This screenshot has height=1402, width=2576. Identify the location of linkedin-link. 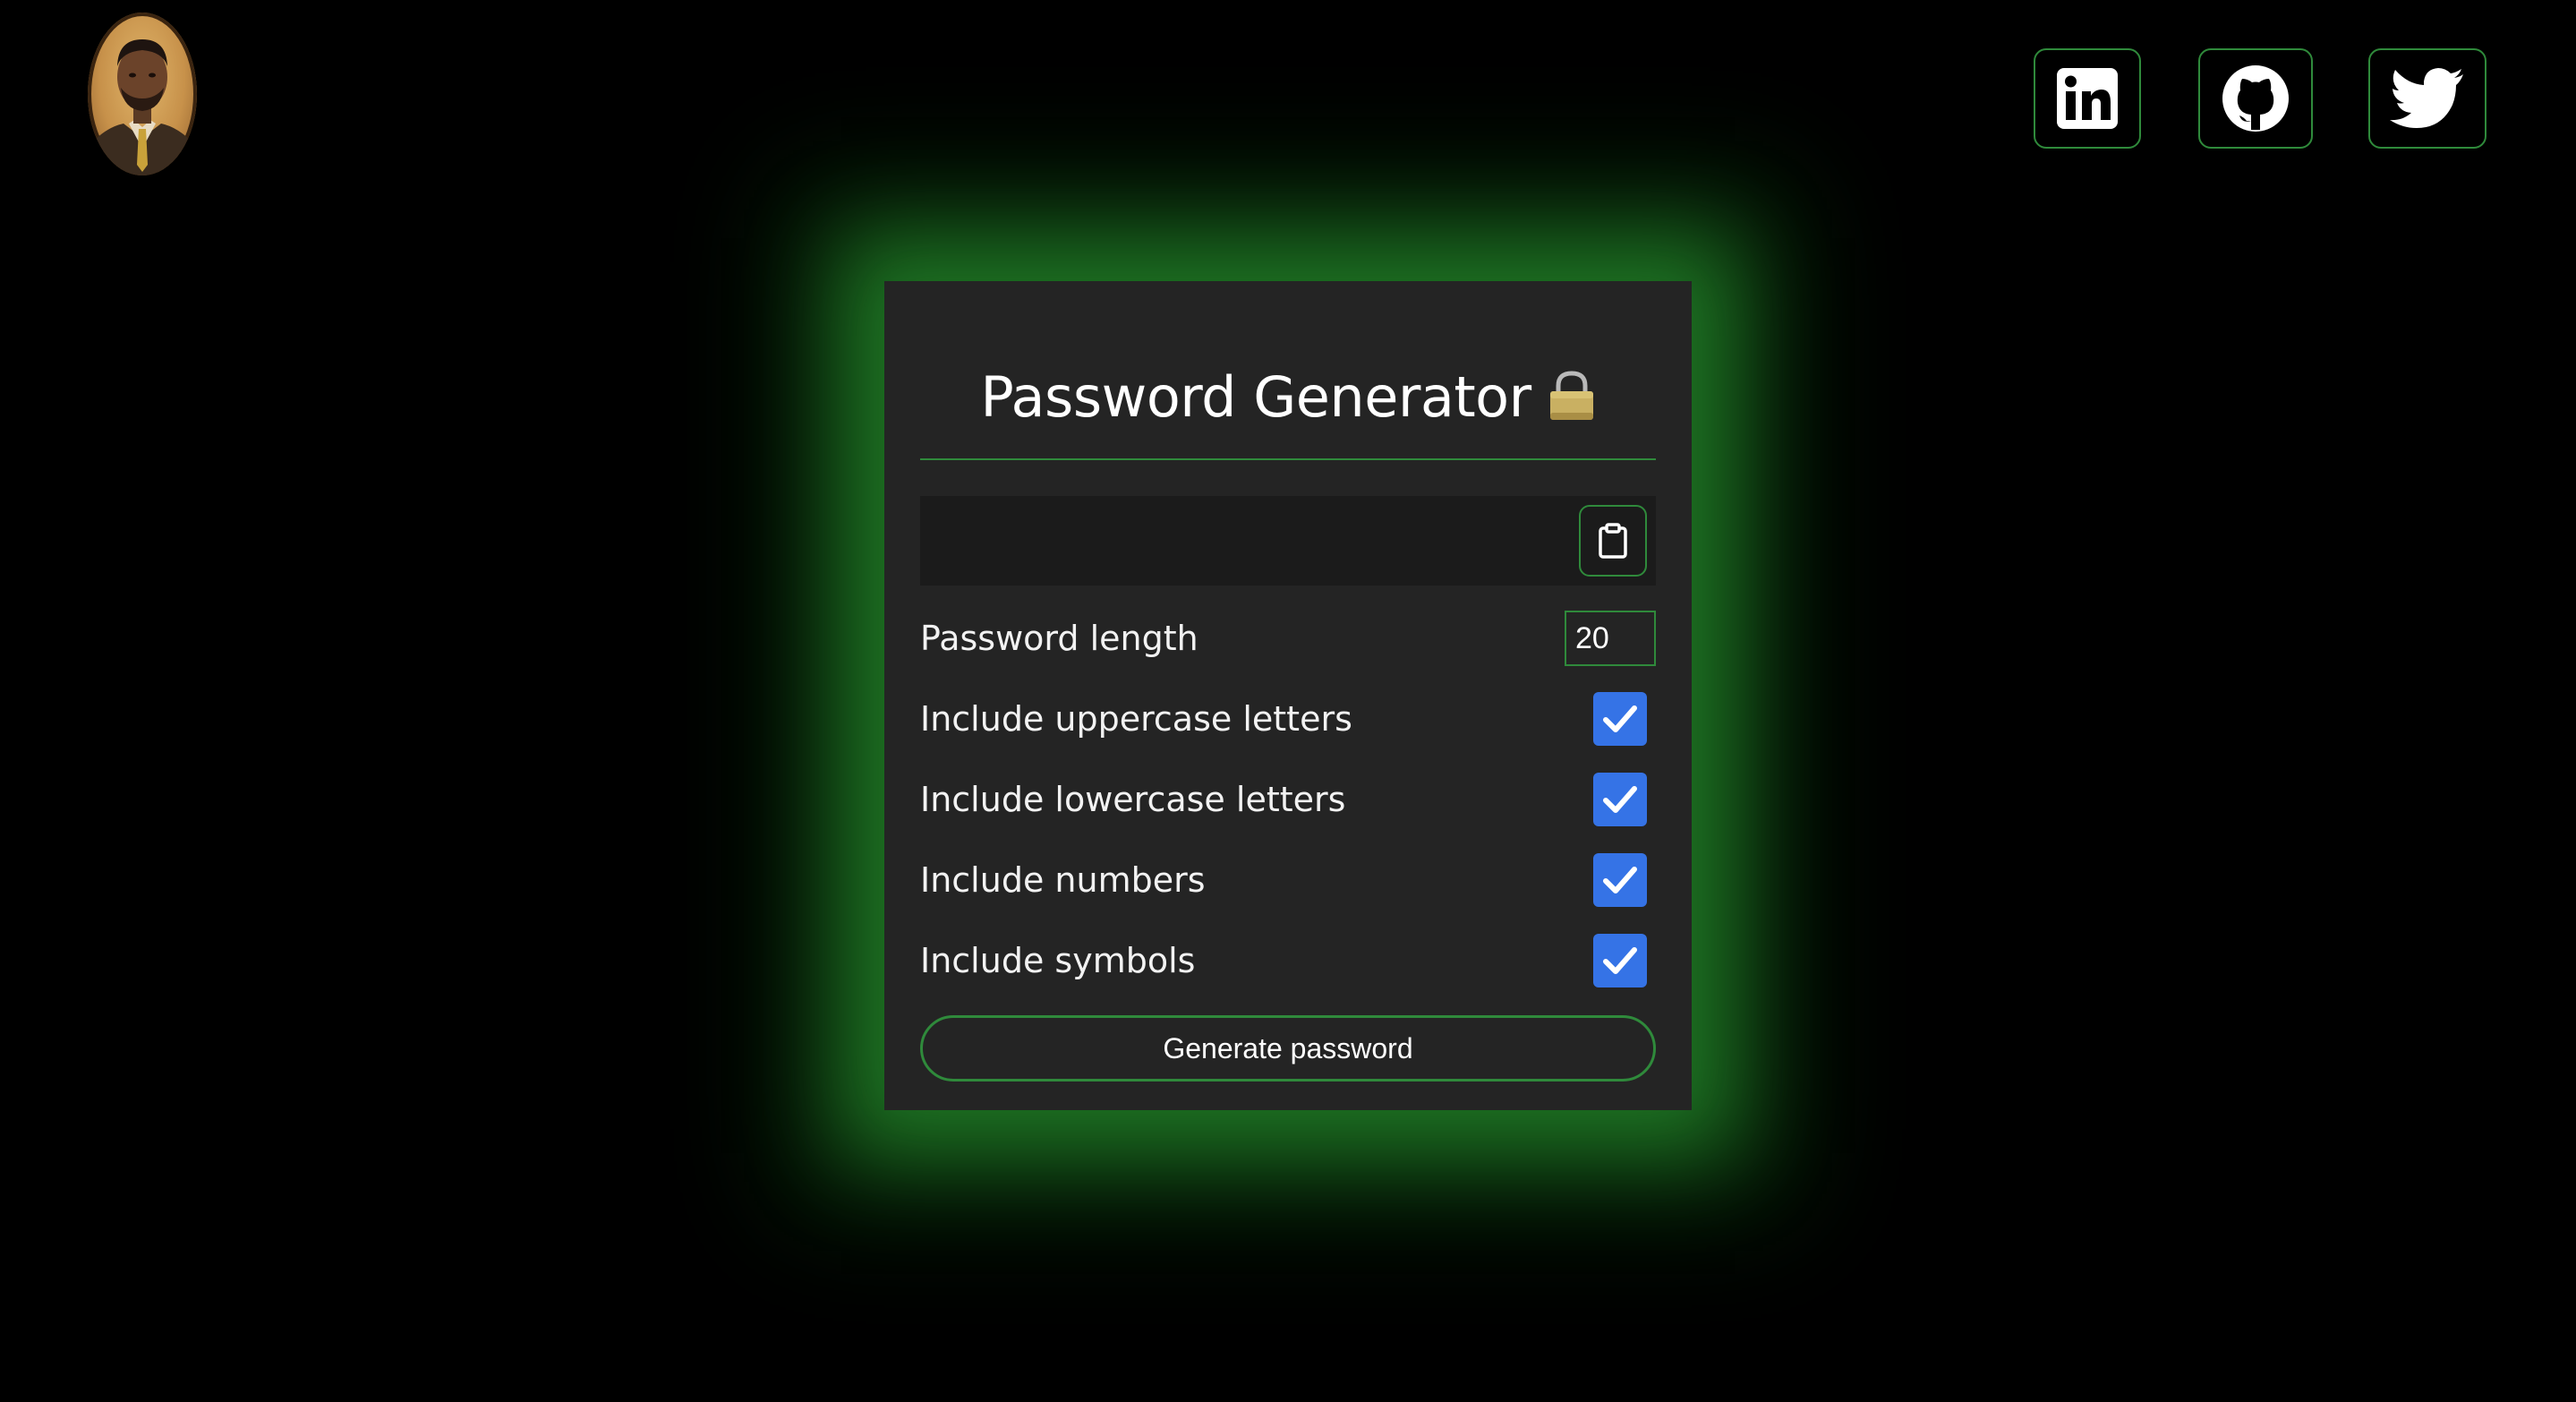
(2087, 98).